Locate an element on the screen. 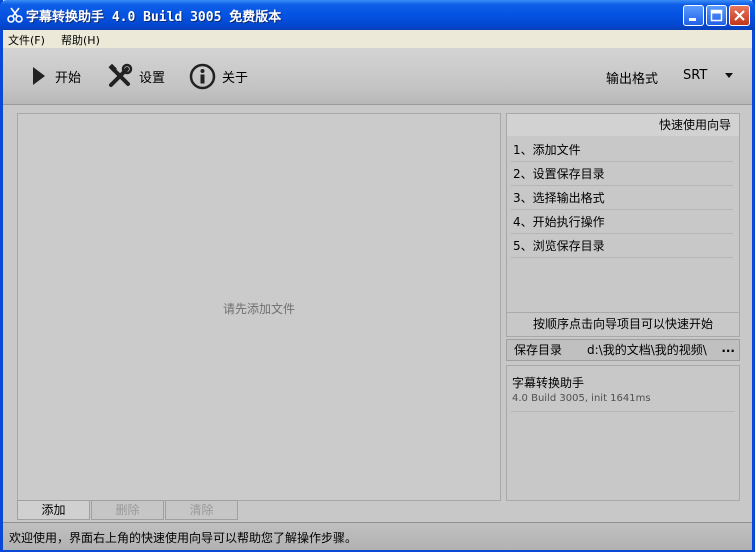 The width and height of the screenshot is (755, 552). guide-step-start: 4、开始执行操作 is located at coordinates (622, 222).